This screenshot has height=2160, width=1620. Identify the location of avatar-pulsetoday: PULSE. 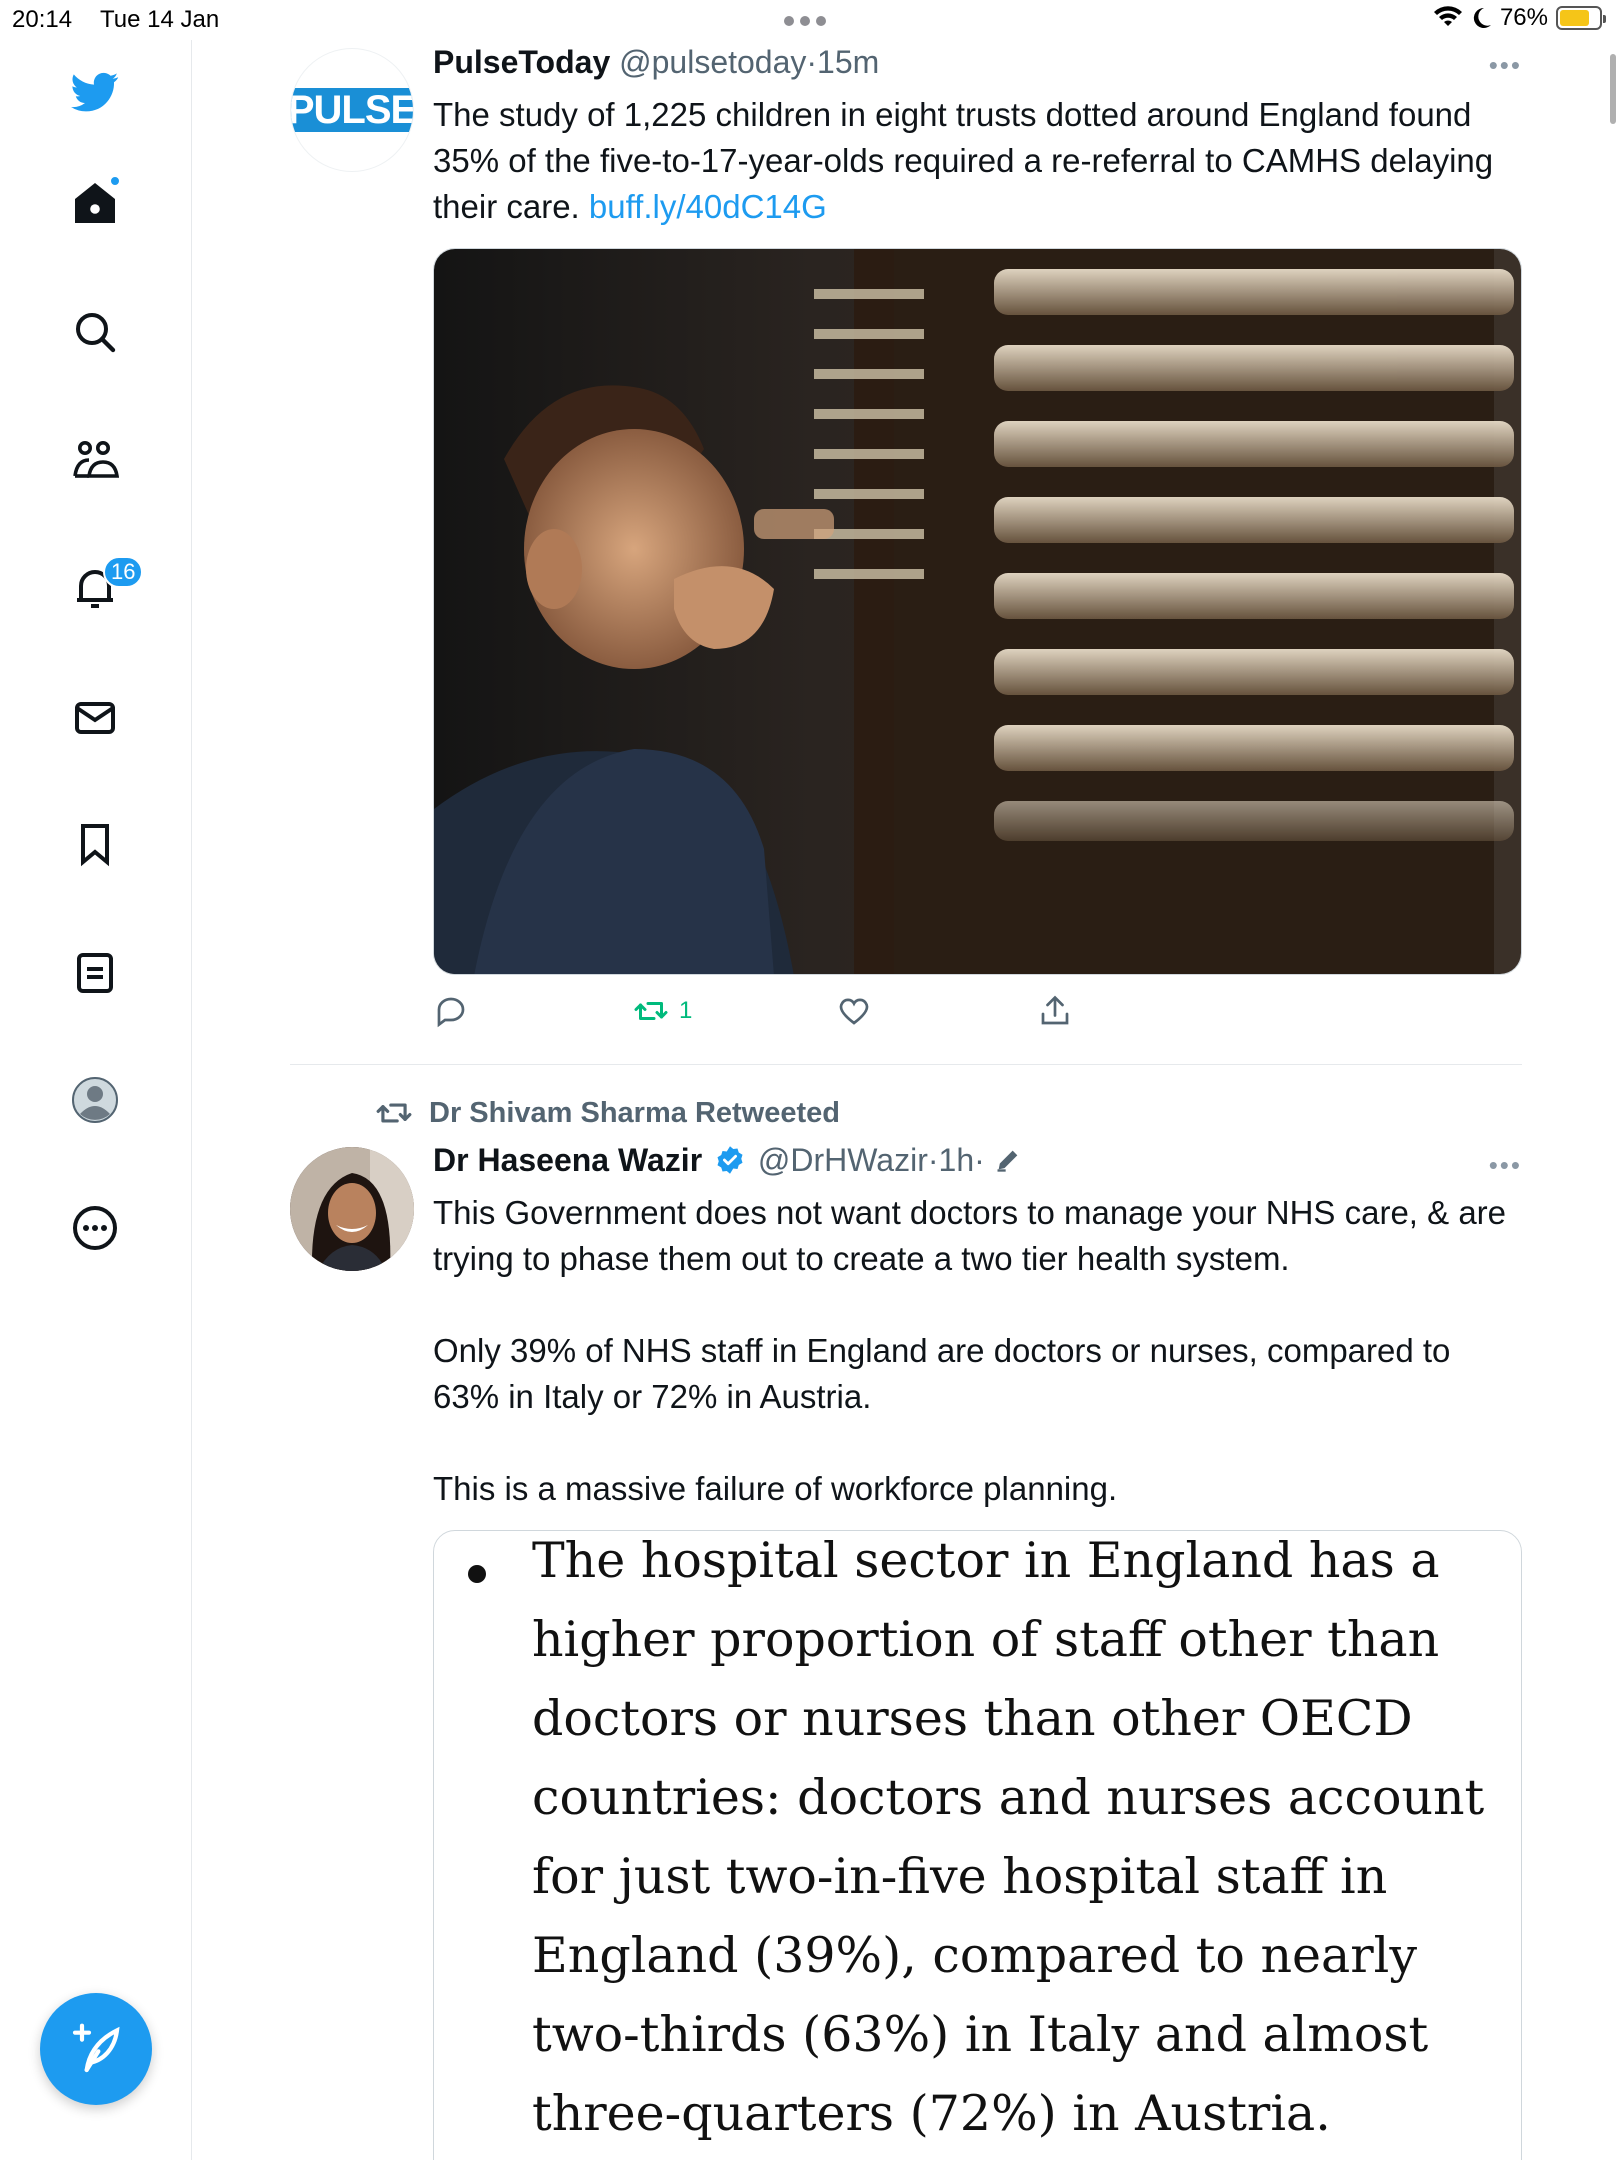
(352, 110).